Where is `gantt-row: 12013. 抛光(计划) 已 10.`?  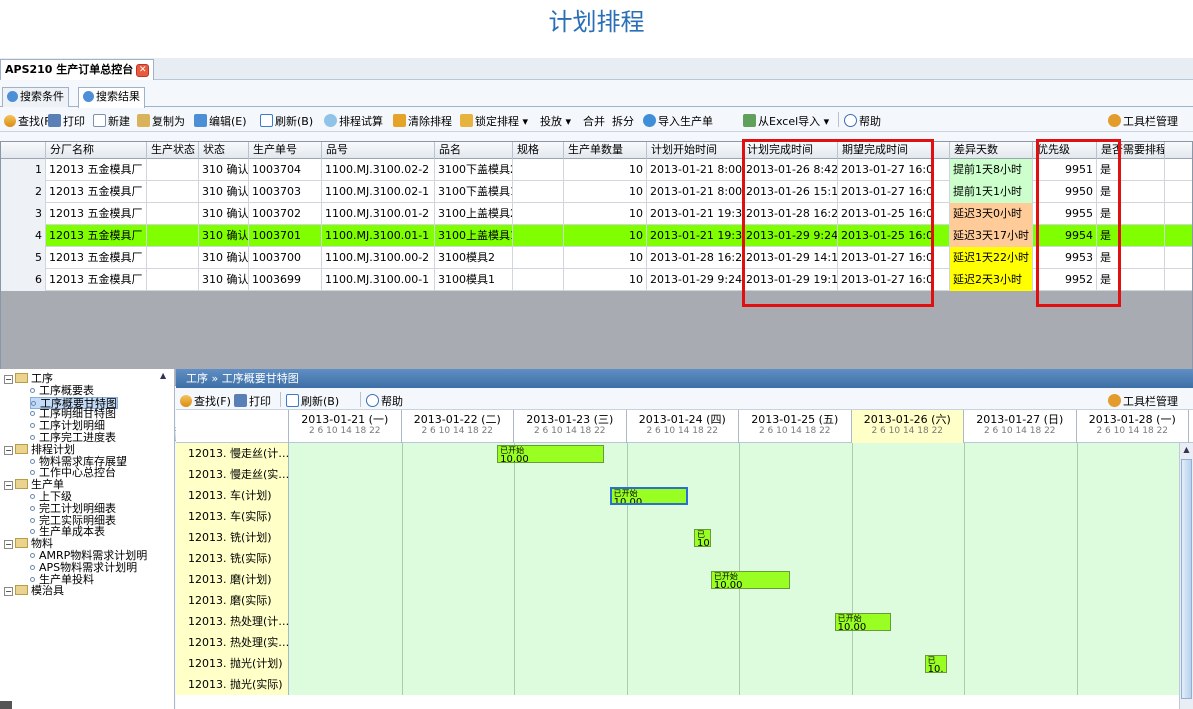 gantt-row: 12013. 抛光(计划) 已 10. is located at coordinates (677, 663).